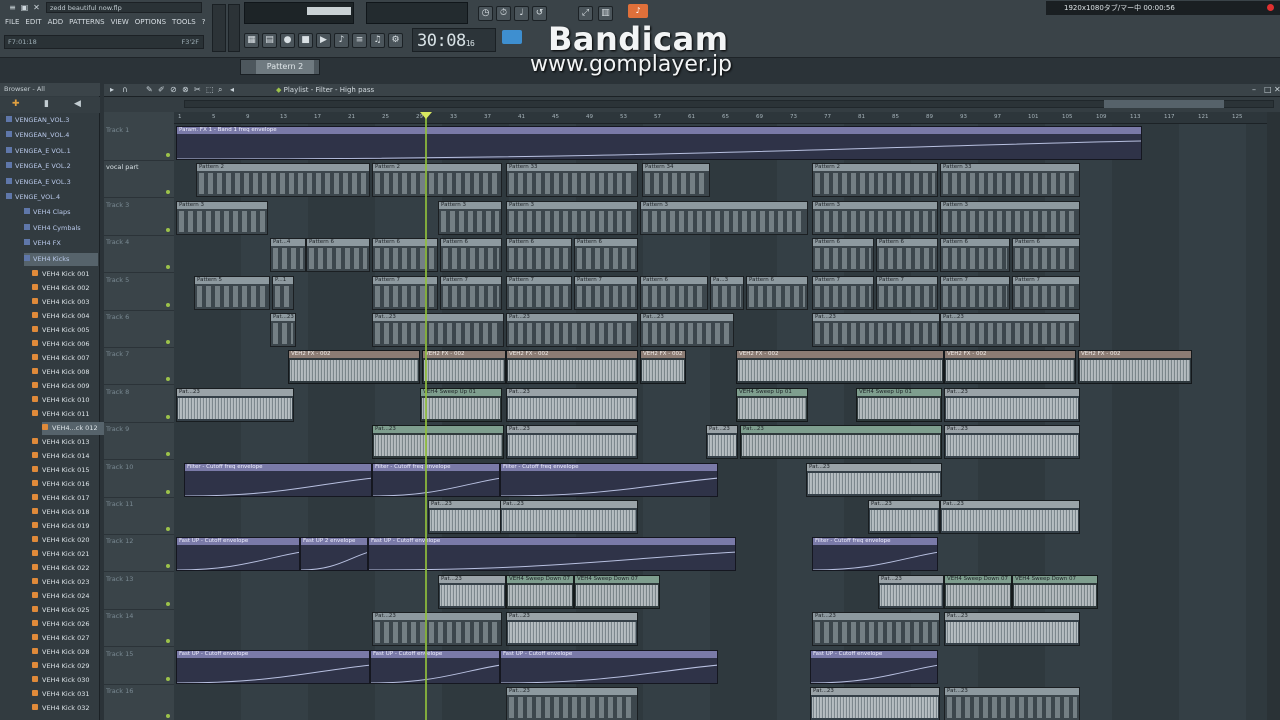 The width and height of the screenshot is (1280, 720). Describe the element at coordinates (63, 582) in the screenshot. I see `browser-file: VEH4 Kick 023` at that location.